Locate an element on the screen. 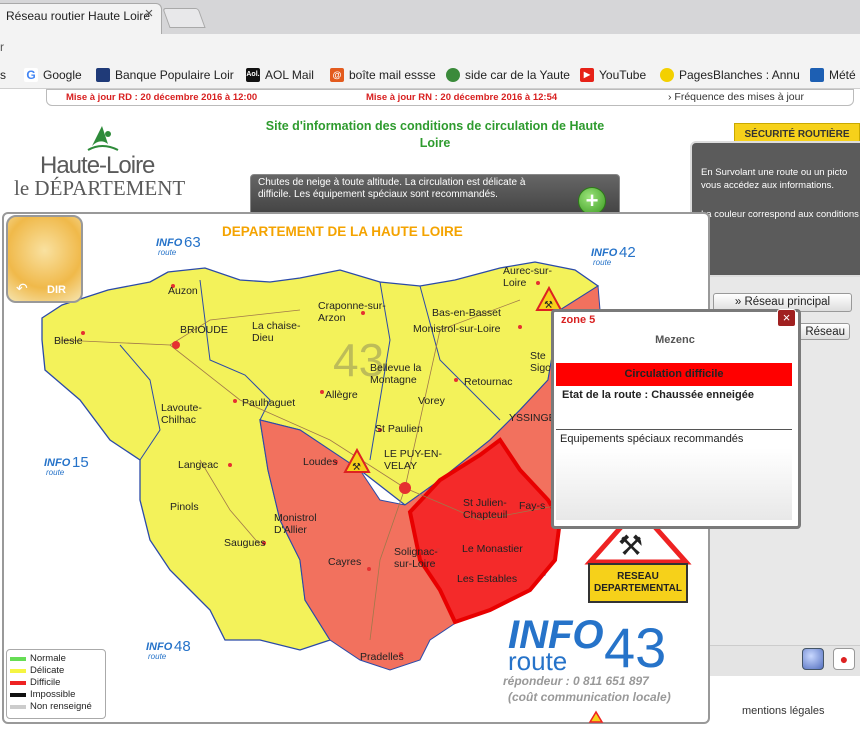 The width and height of the screenshot is (860, 729). legend-item: Non renseigné is located at coordinates (51, 706).